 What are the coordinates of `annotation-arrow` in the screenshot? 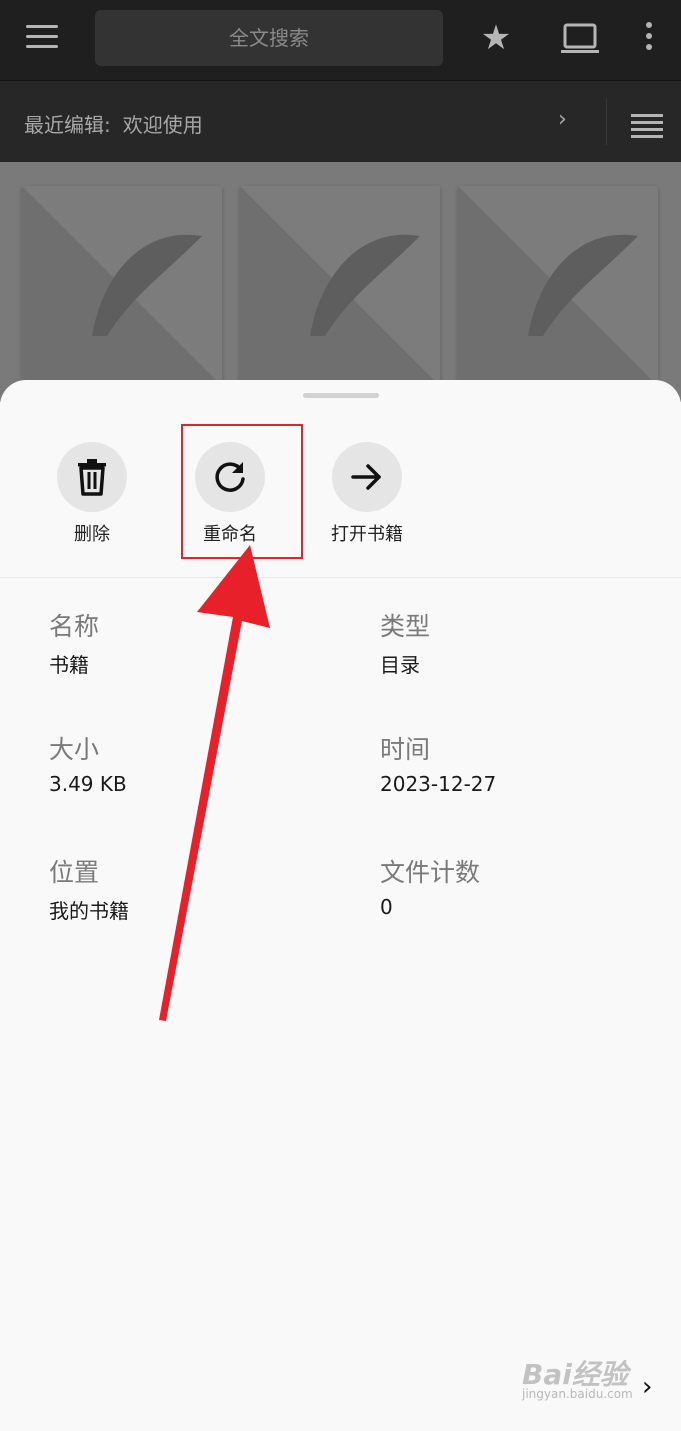 It's located at (214, 783).